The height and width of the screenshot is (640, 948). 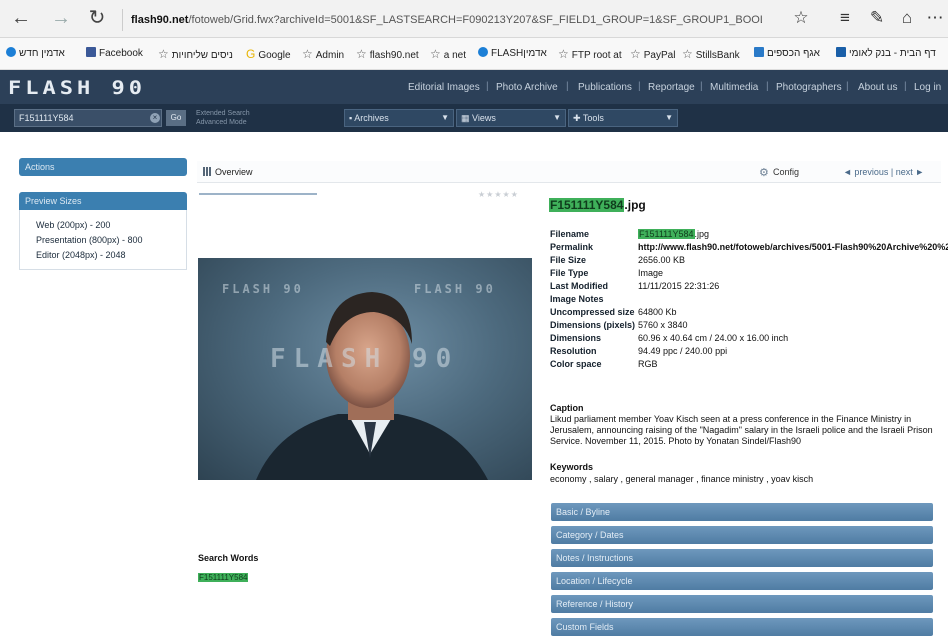 What do you see at coordinates (845, 18) in the screenshot?
I see `hub-menu-icon: ≡` at bounding box center [845, 18].